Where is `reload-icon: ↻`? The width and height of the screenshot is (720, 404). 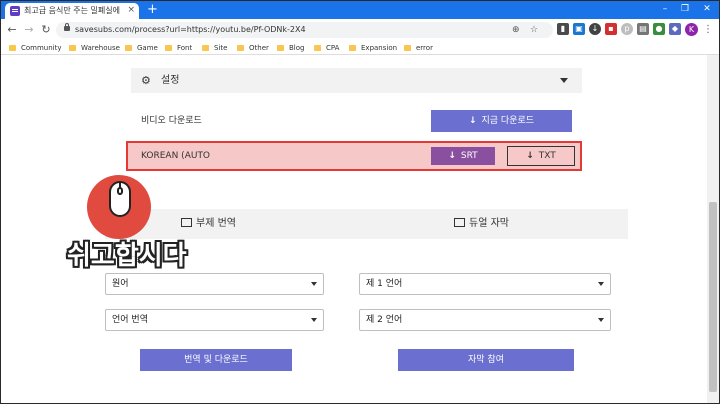 reload-icon: ↻ is located at coordinates (46, 29).